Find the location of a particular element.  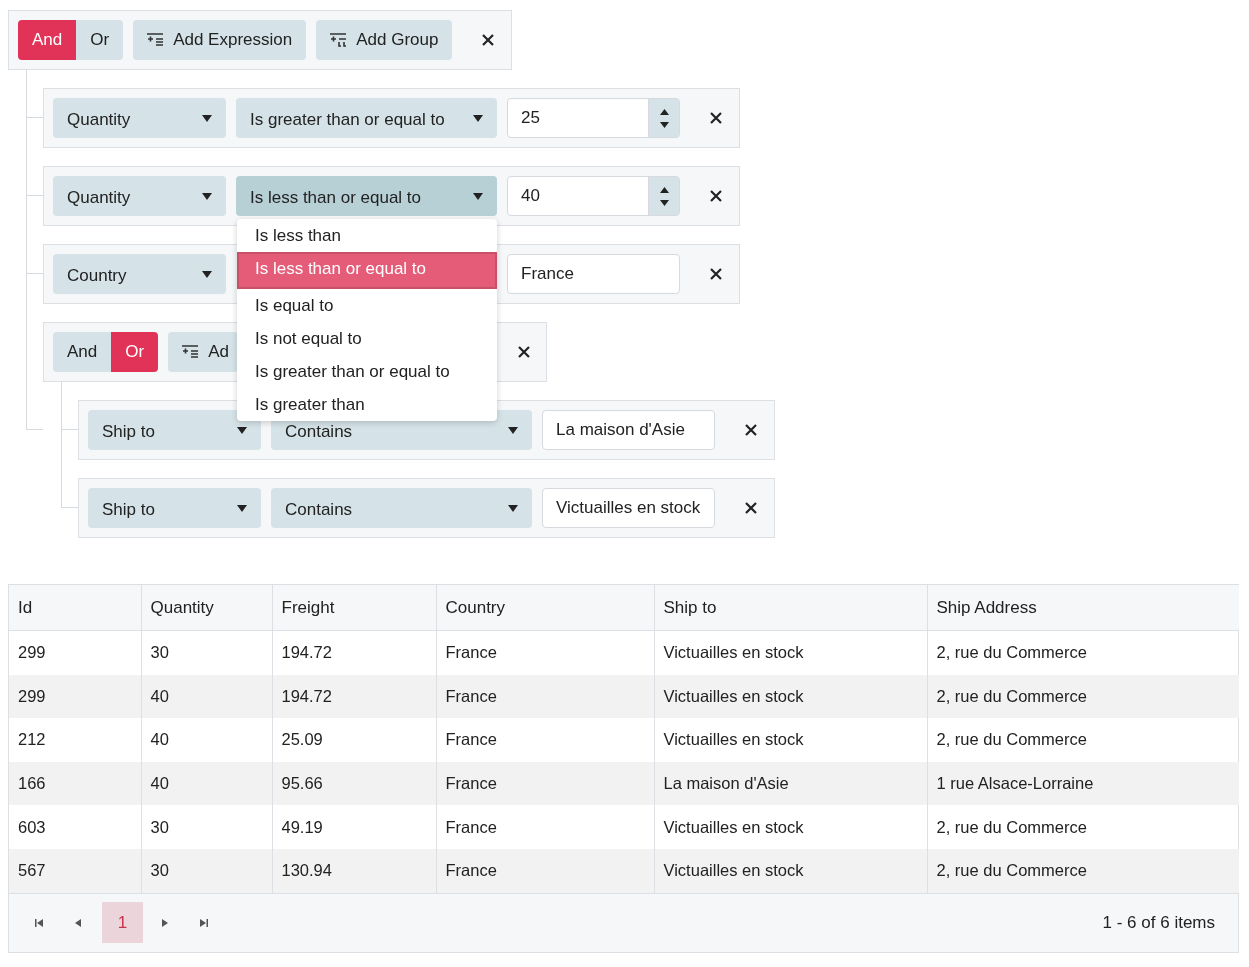

column-header: Freight is located at coordinates (354, 608).